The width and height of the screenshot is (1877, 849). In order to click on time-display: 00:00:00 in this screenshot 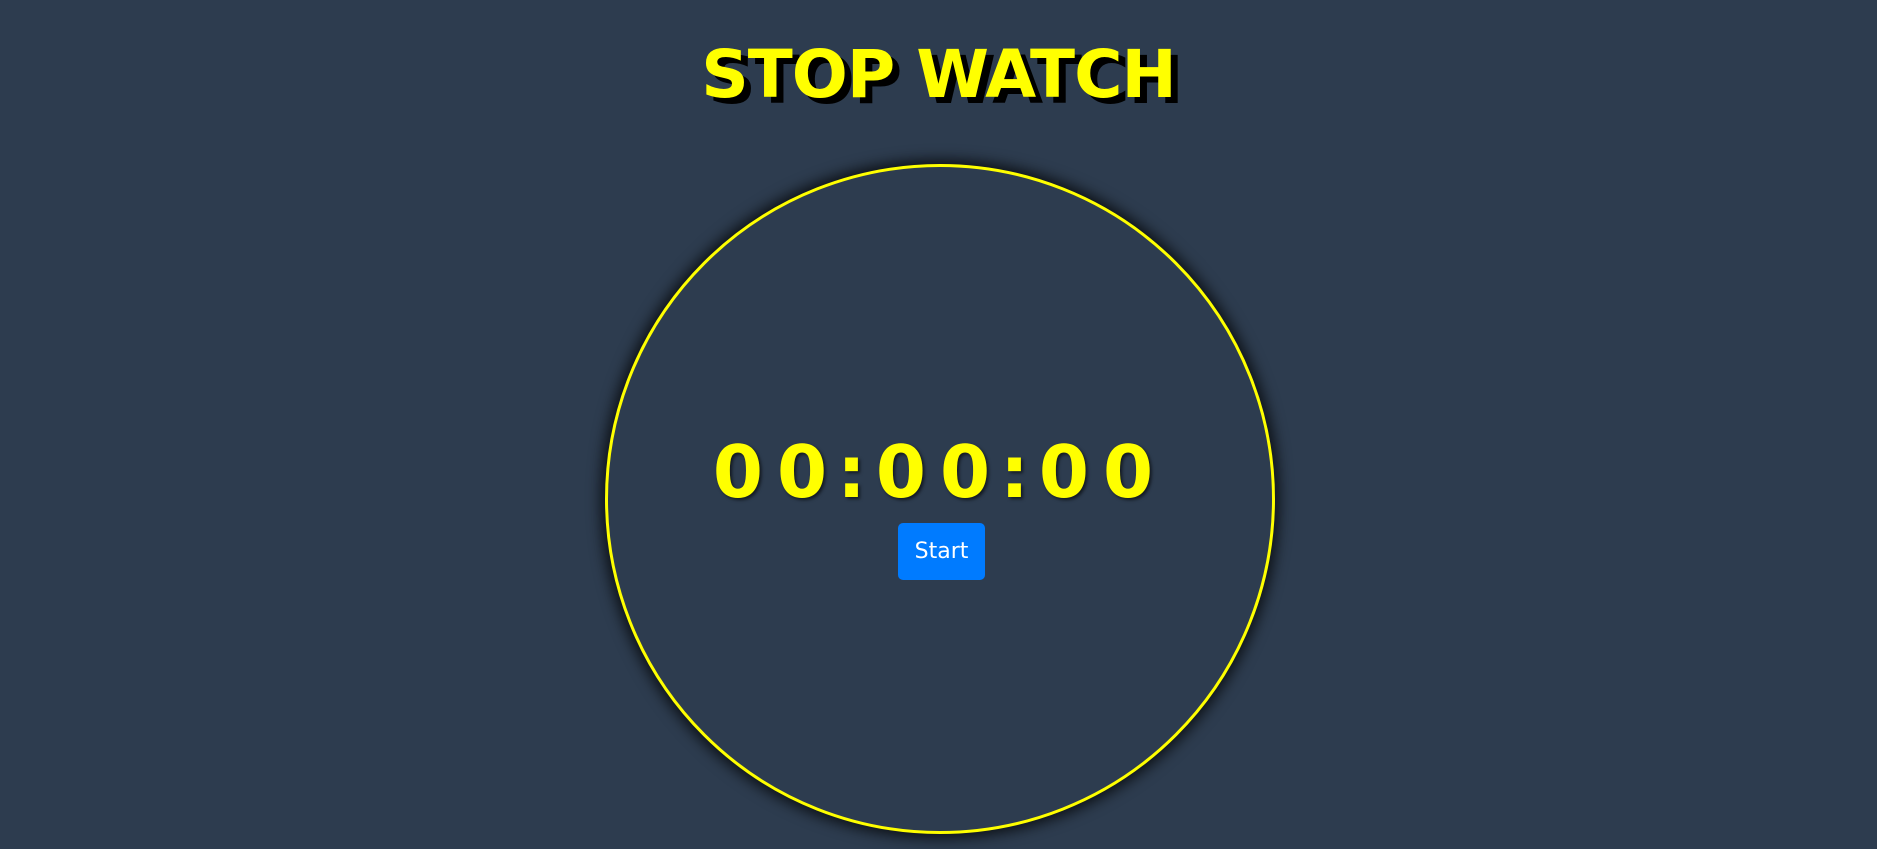, I will do `click(940, 472)`.